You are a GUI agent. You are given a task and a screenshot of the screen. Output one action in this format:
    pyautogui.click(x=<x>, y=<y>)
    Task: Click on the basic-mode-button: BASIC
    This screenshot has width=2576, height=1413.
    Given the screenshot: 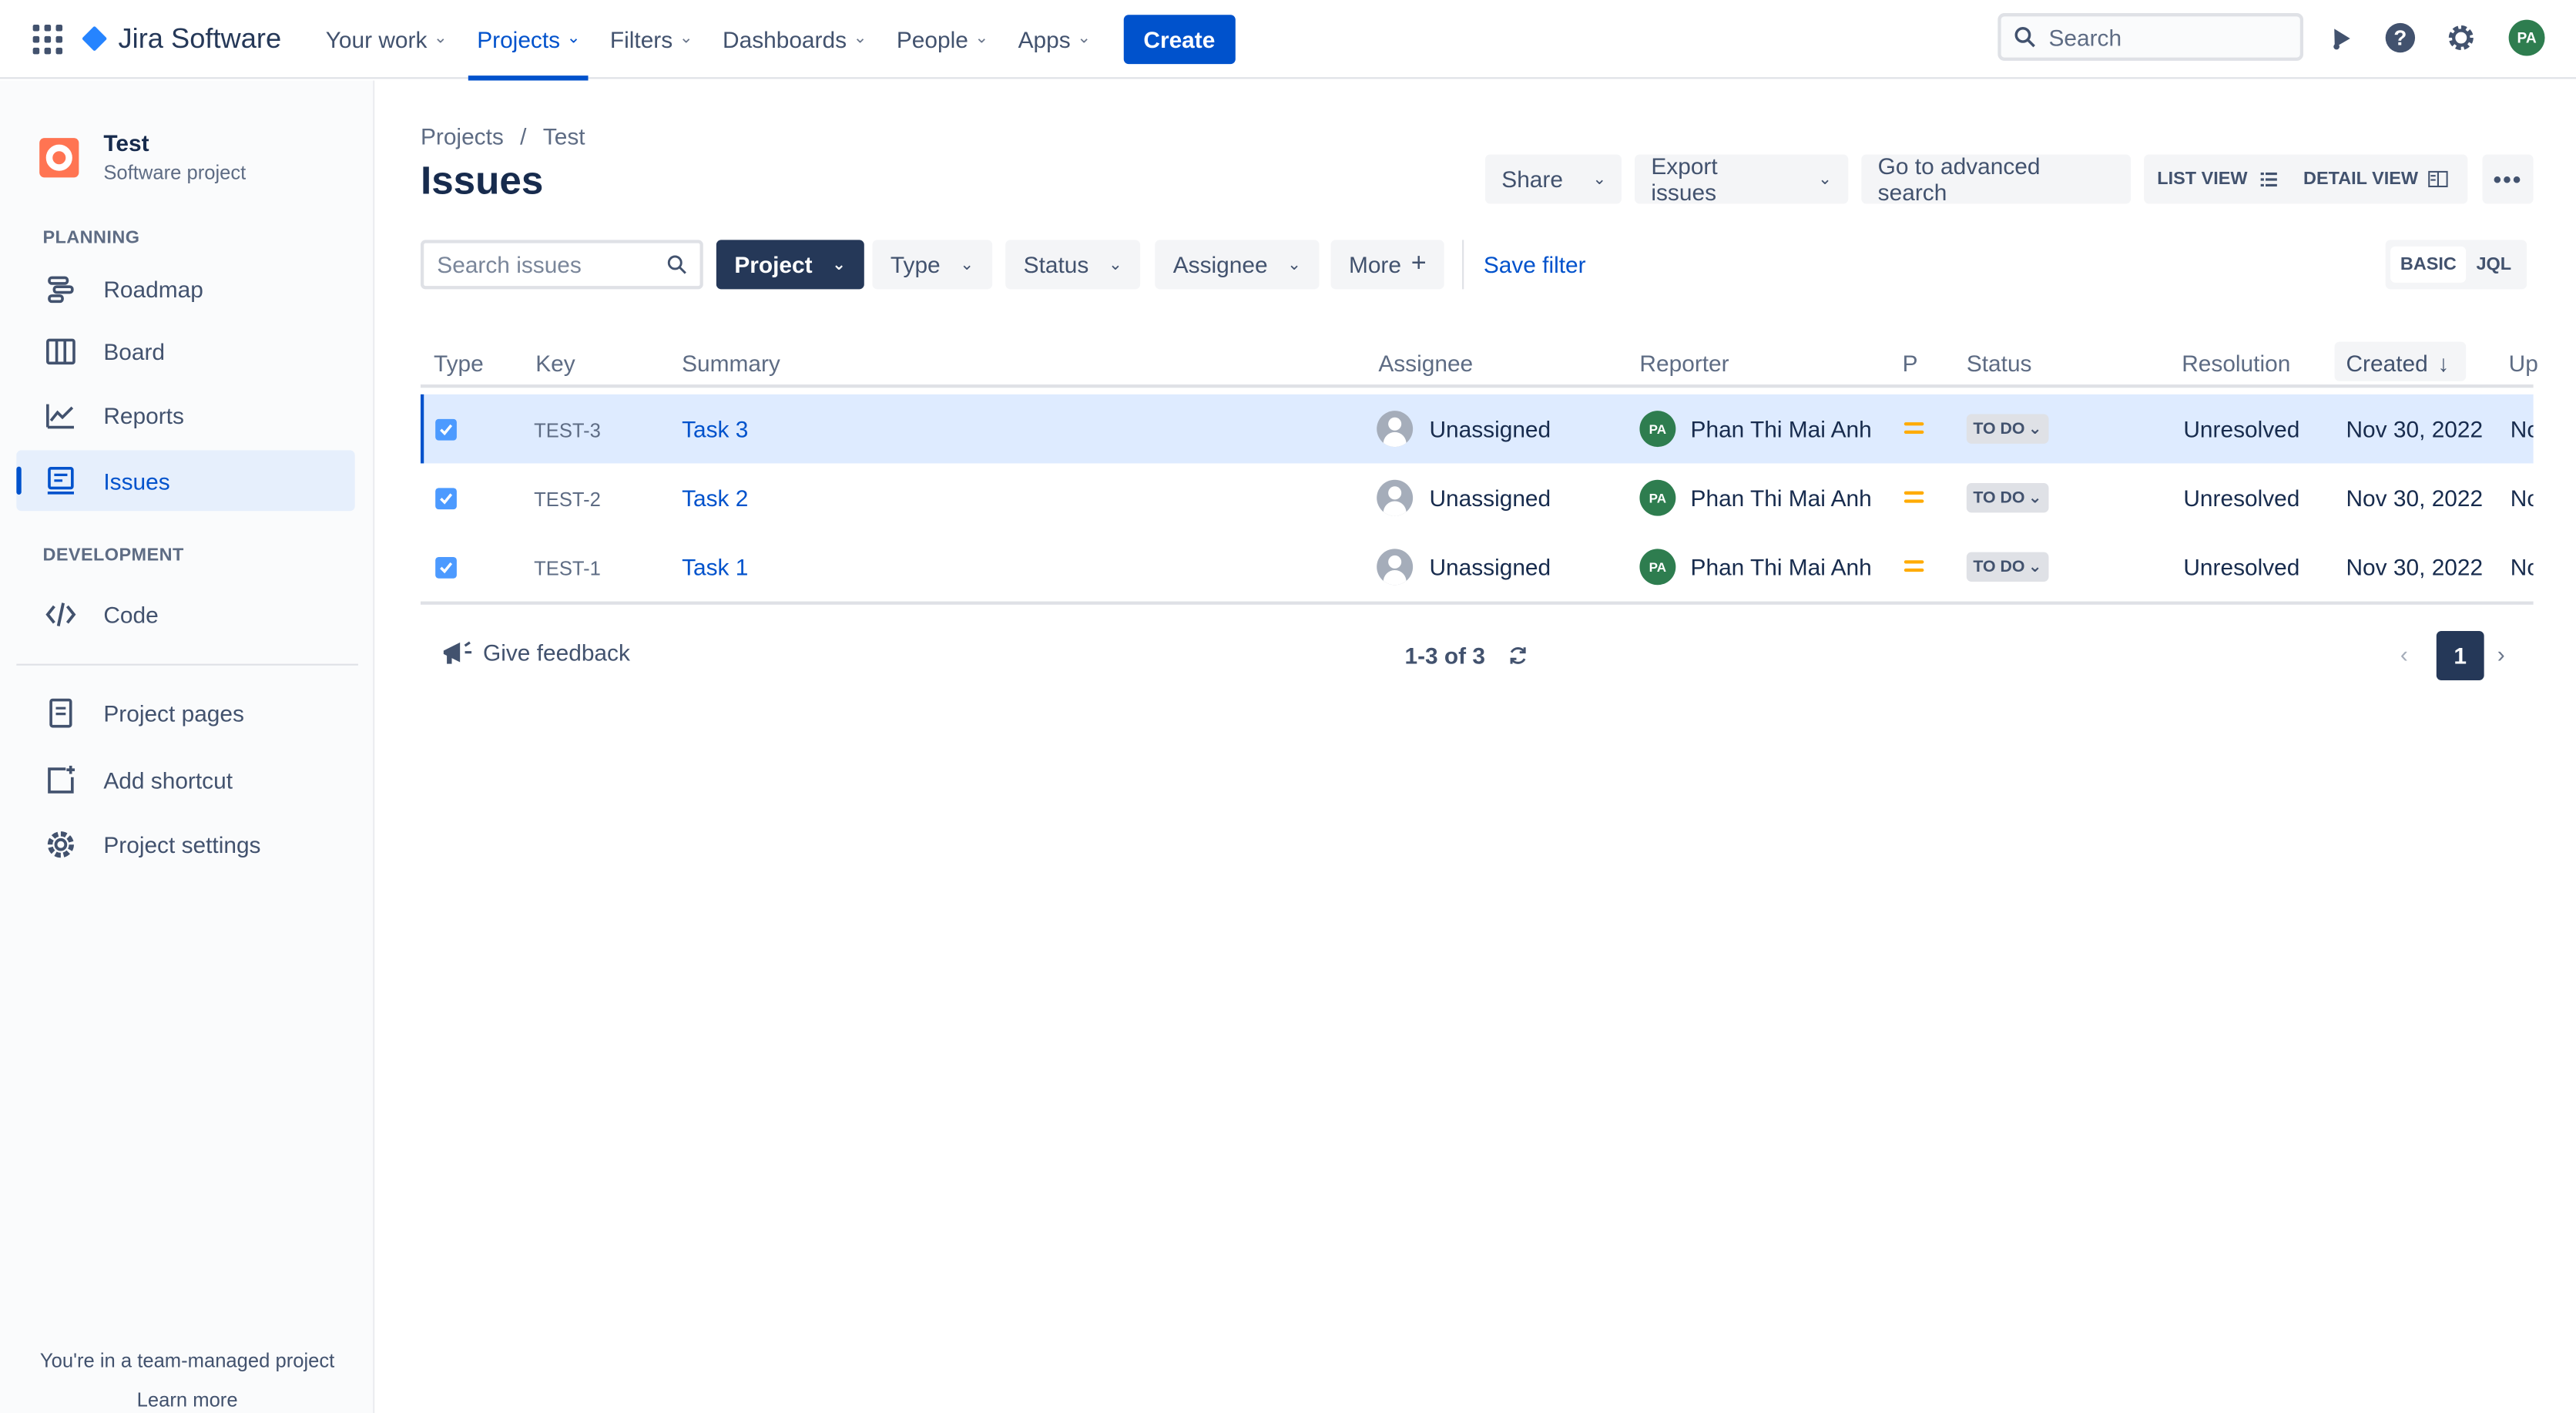 What is the action you would take?
    pyautogui.click(x=2428, y=264)
    